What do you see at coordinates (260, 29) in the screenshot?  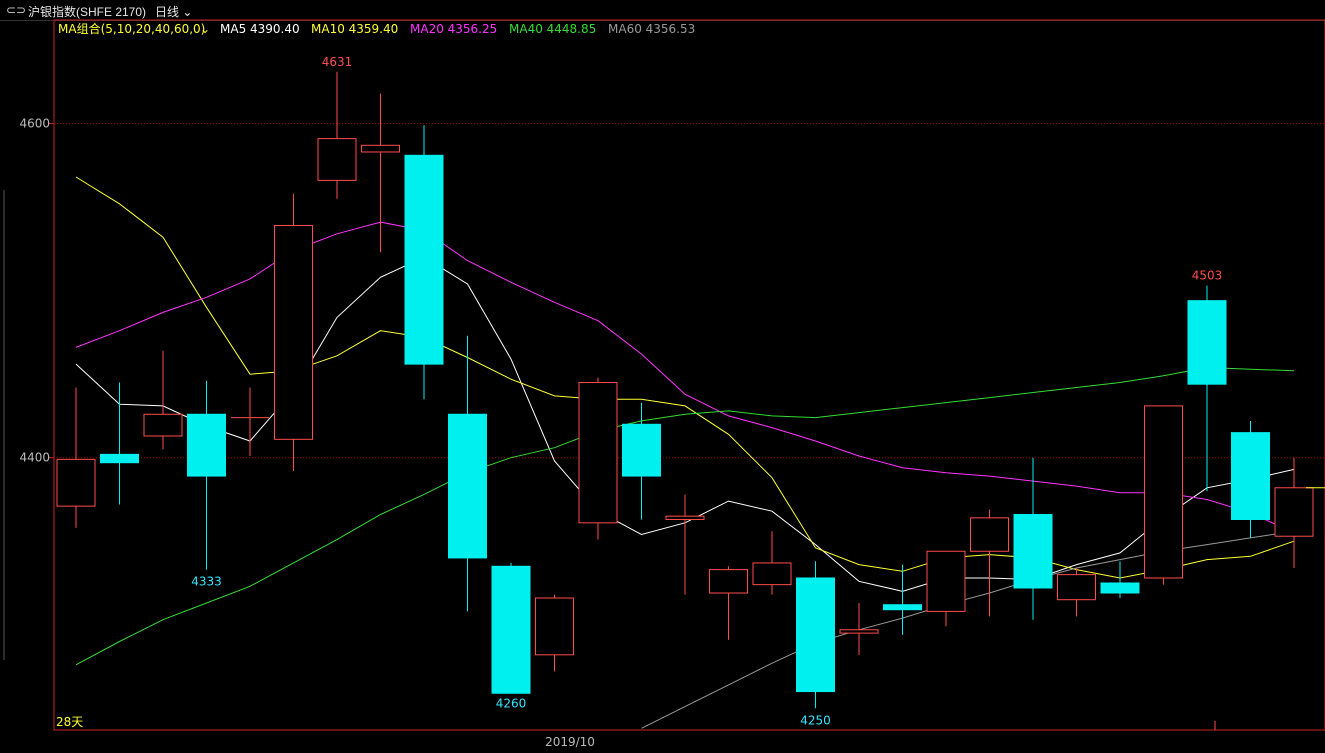 I see `ma-value-label: MA5 4390.40` at bounding box center [260, 29].